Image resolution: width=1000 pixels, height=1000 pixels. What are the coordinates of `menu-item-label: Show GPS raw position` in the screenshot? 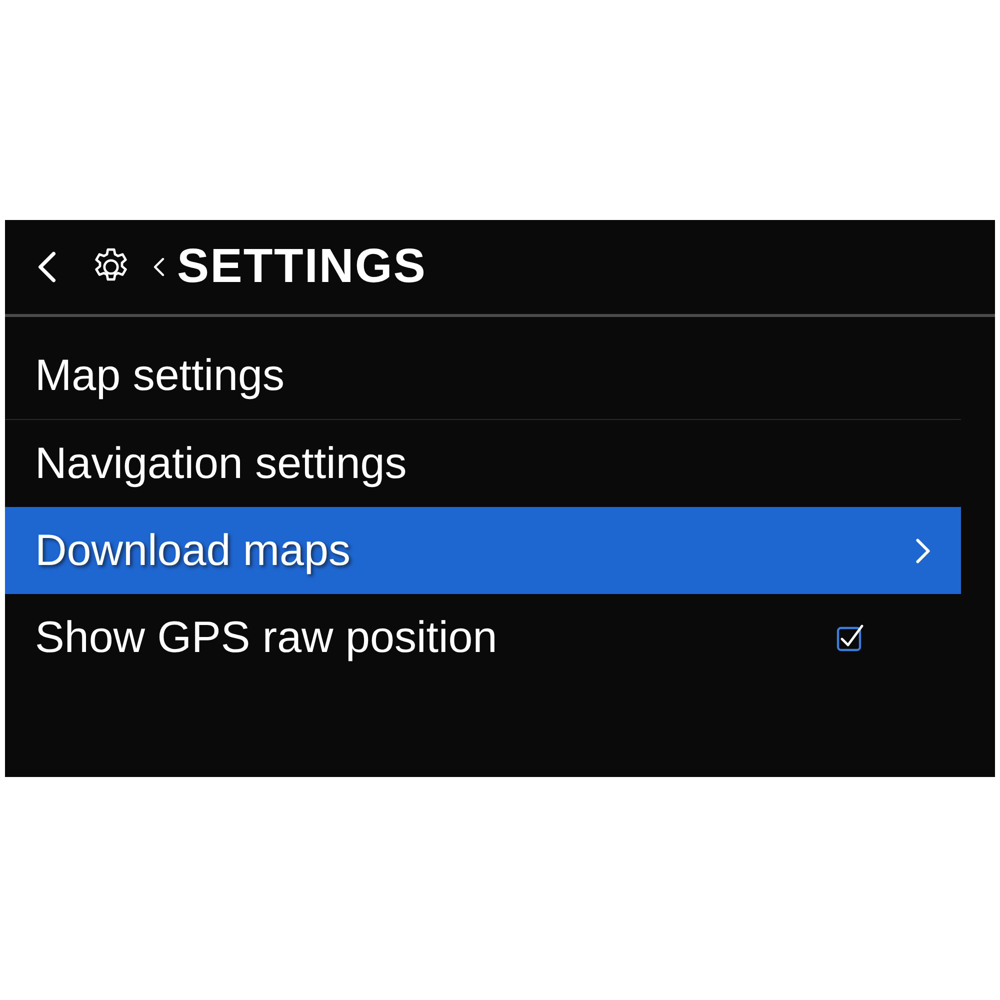 It's located at (266, 638).